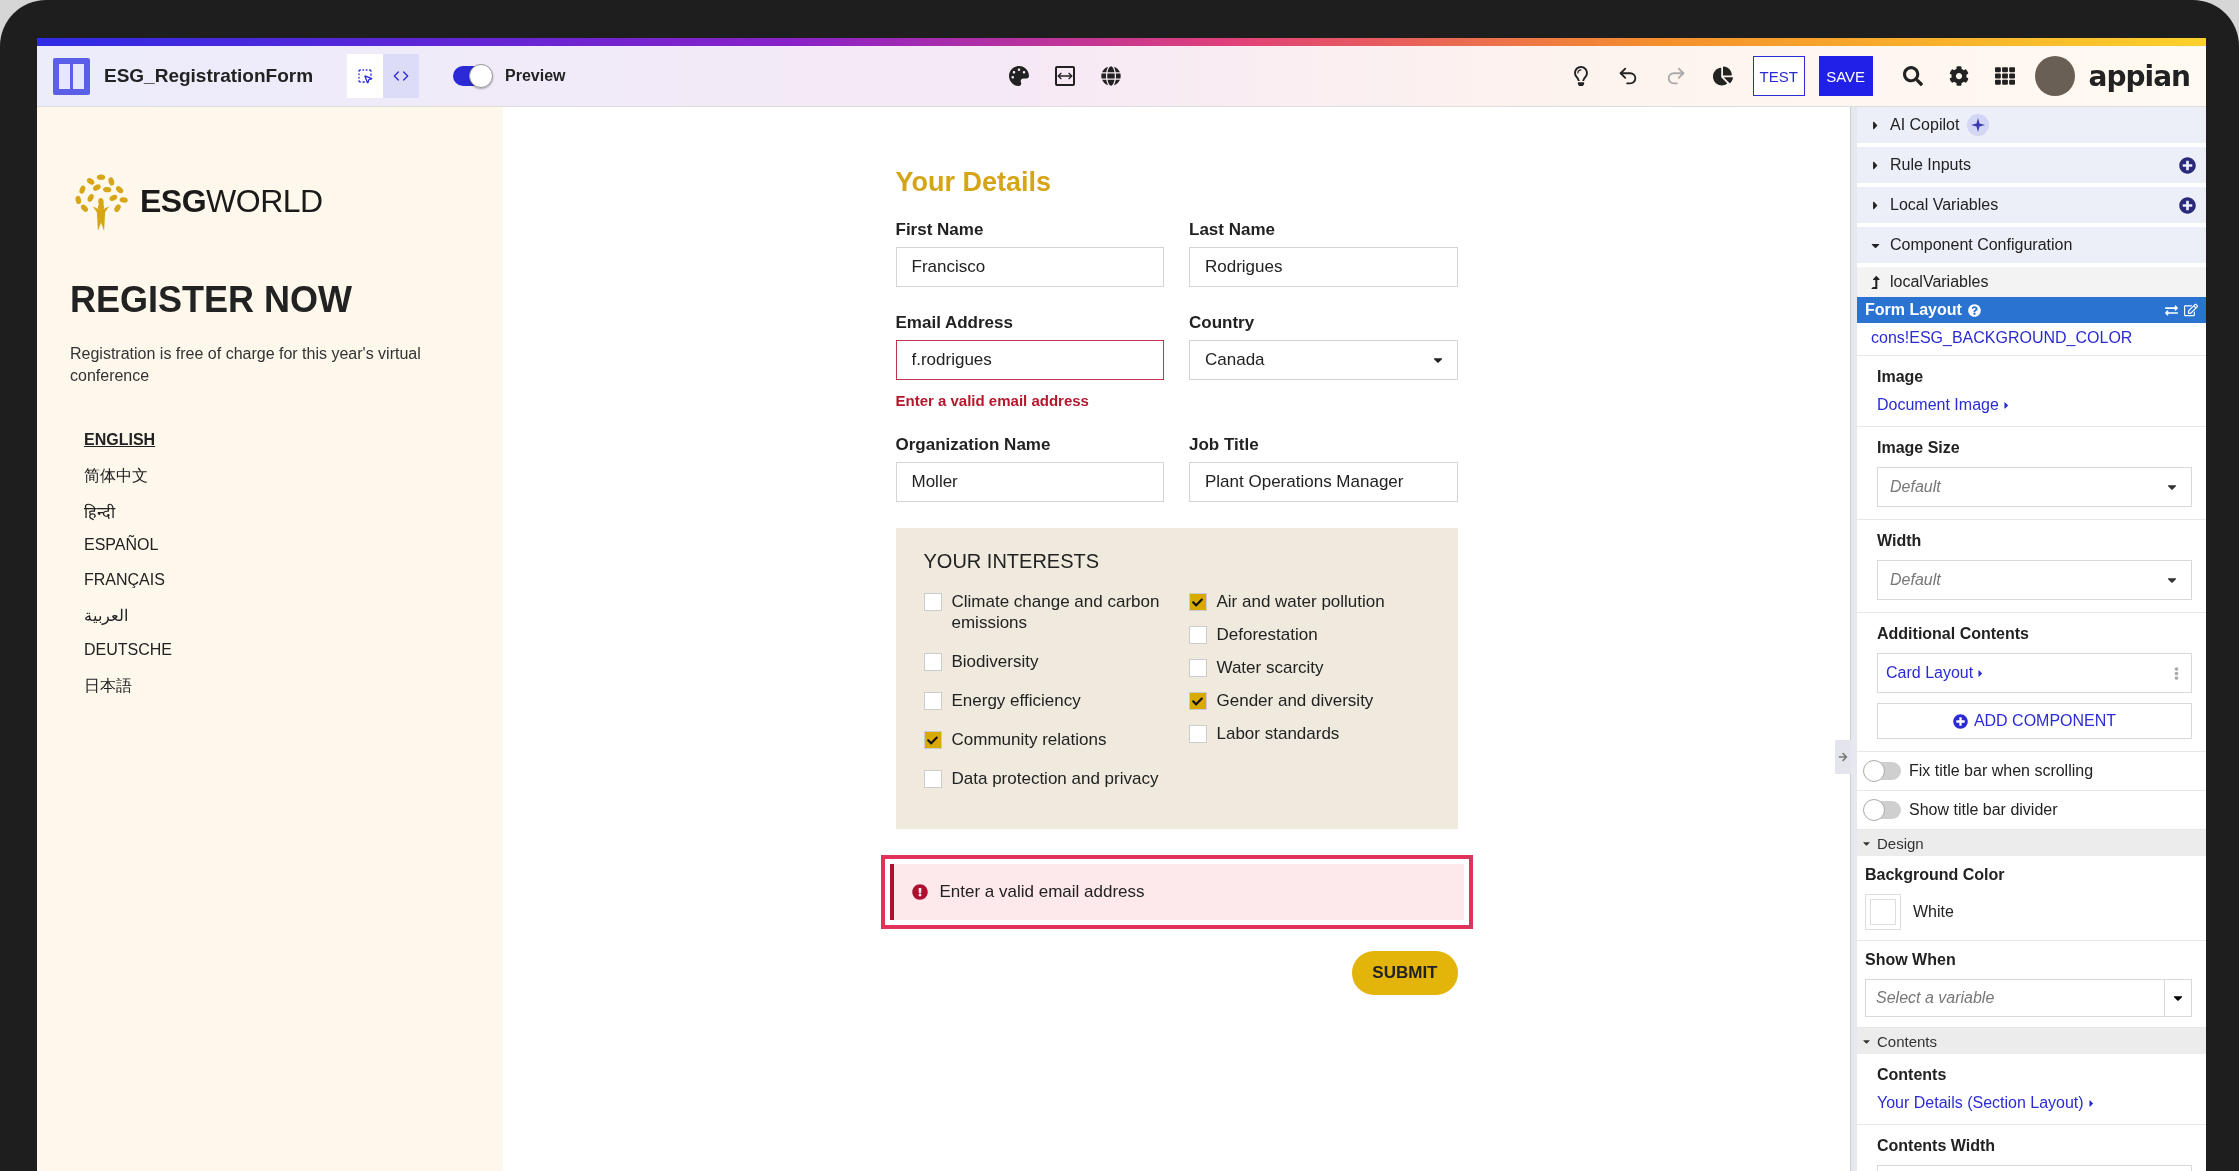  I want to click on search-icon, so click(1912, 76).